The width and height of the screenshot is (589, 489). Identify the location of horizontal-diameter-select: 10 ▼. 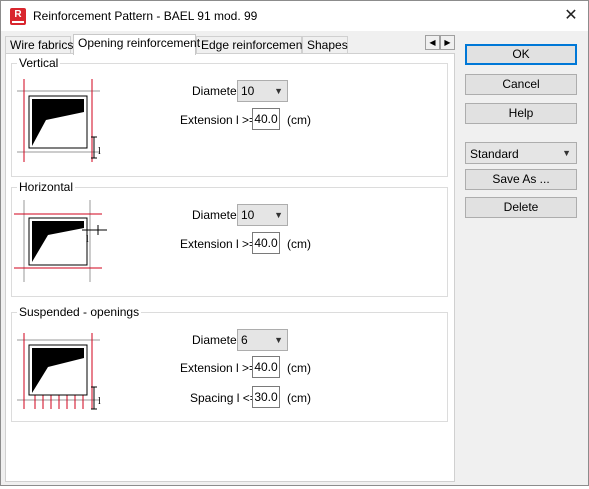
(262, 215).